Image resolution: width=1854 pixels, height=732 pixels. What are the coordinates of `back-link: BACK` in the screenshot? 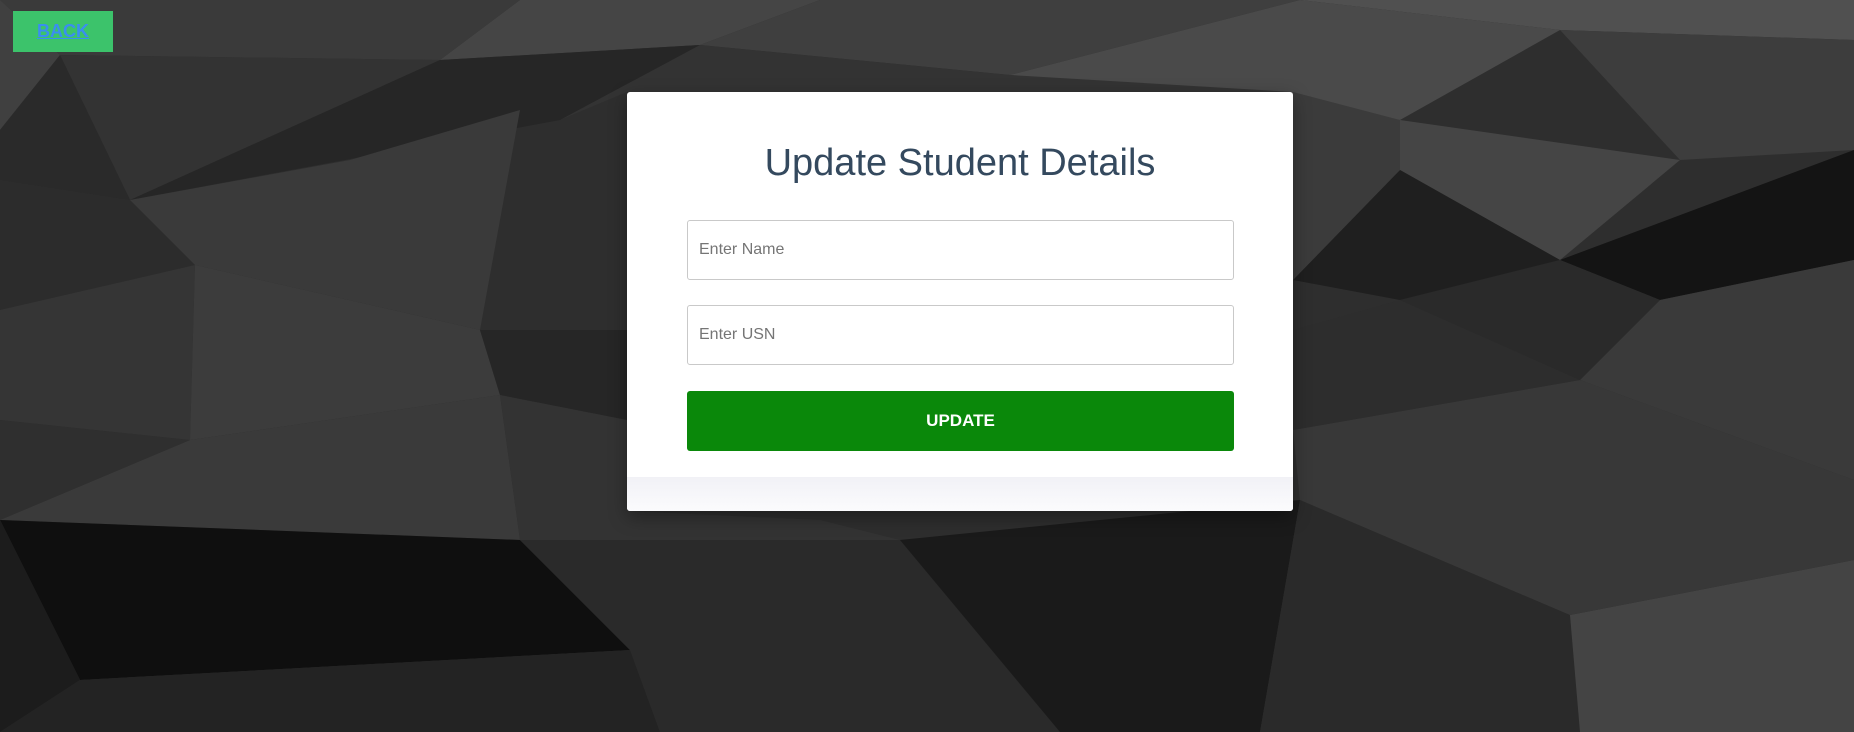 It's located at (63, 31).